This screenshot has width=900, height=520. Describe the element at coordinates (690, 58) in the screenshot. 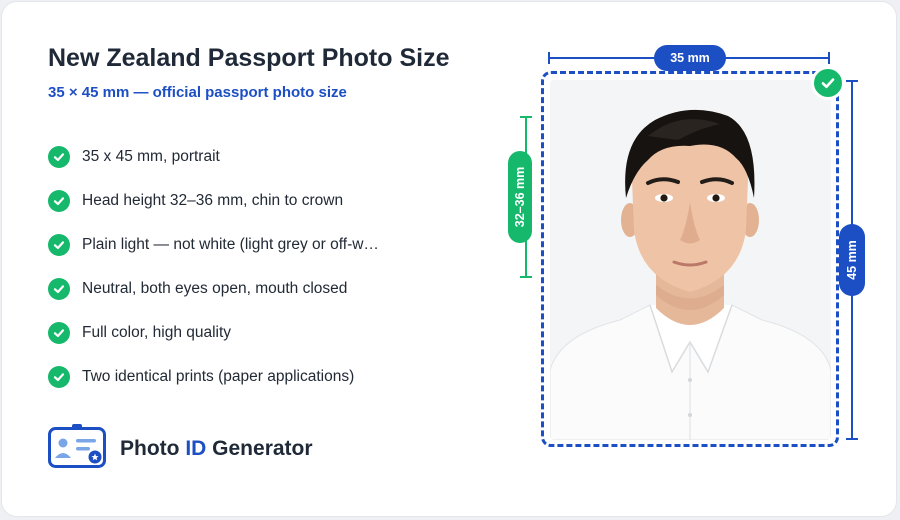

I see `width-label: 35 mm` at that location.